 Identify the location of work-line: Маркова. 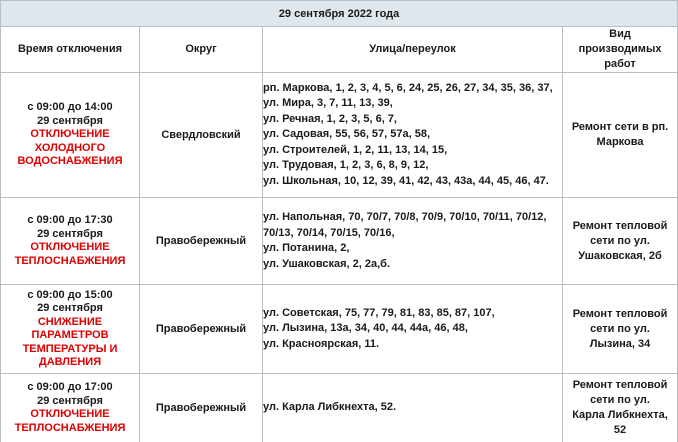
(620, 142).